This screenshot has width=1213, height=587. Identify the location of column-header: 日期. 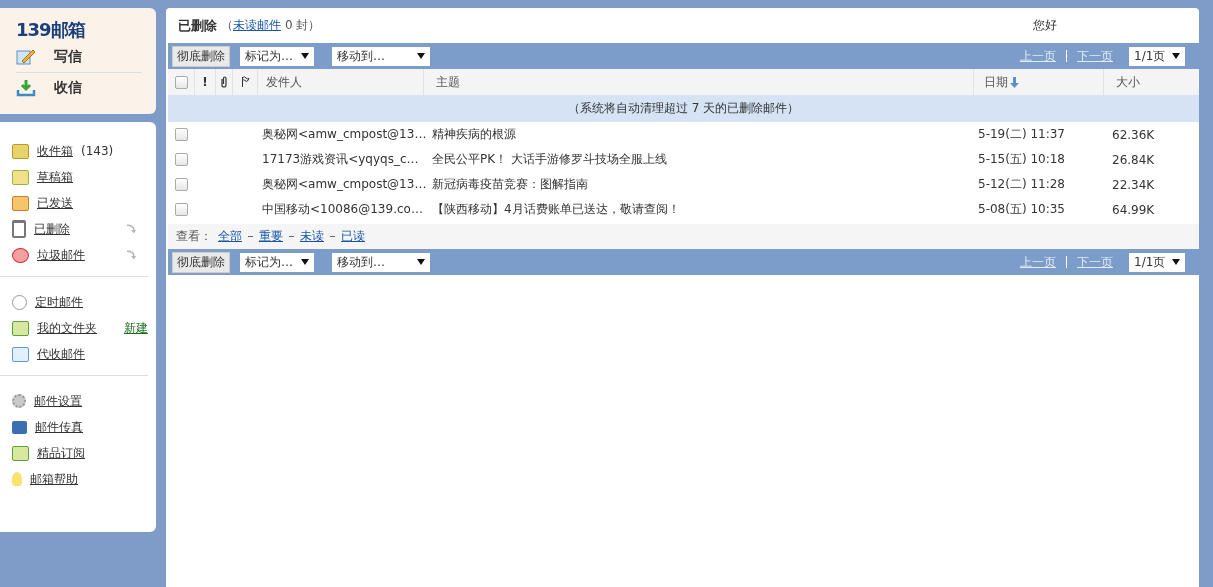
(996, 82).